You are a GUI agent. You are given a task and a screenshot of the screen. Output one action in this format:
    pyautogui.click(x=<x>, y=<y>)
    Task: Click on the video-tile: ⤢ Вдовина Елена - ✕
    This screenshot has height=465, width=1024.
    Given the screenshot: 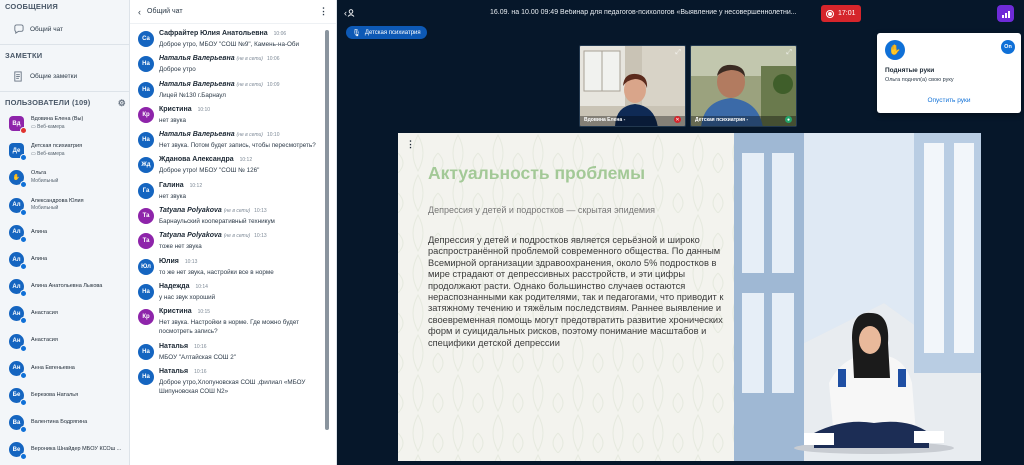 What is the action you would take?
    pyautogui.click(x=632, y=86)
    